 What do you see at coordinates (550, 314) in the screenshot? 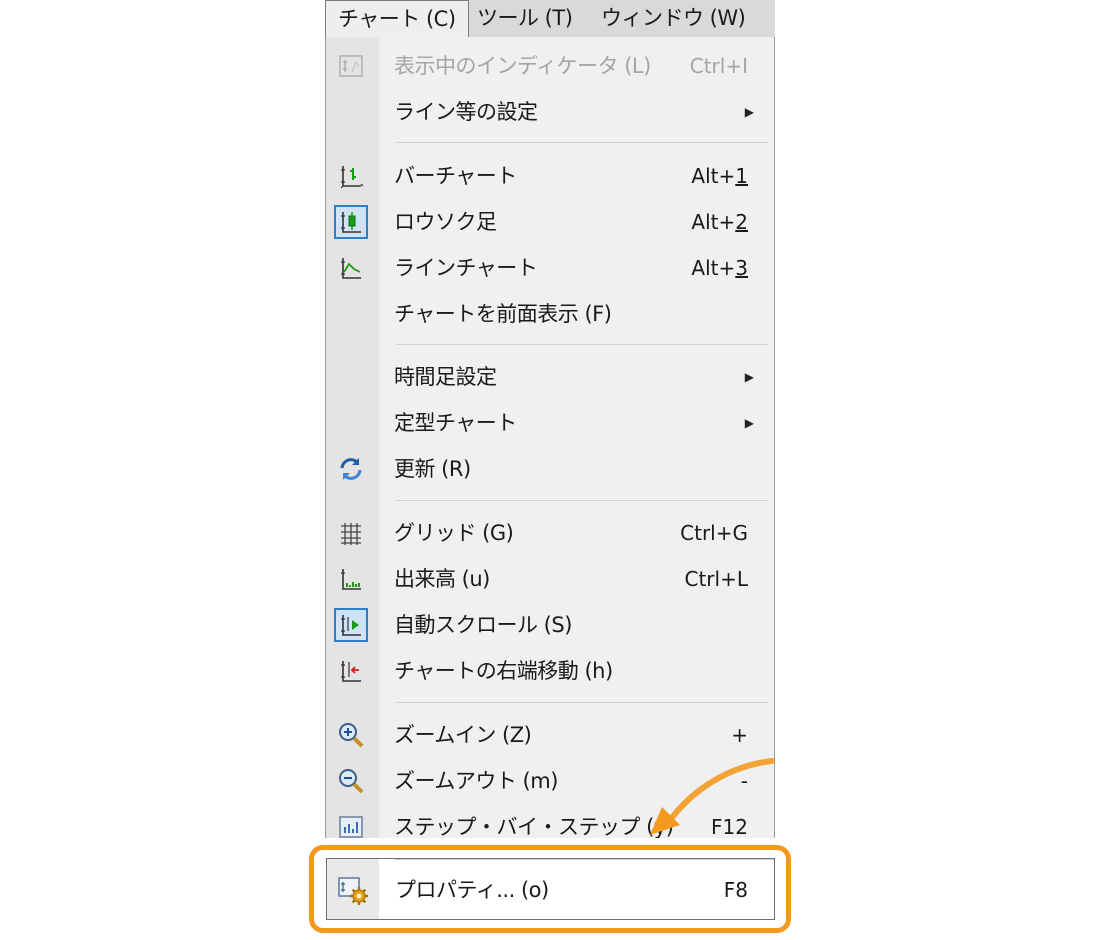
I see `menu-item-chart-foreground: チャートを前面表示 (F)` at bounding box center [550, 314].